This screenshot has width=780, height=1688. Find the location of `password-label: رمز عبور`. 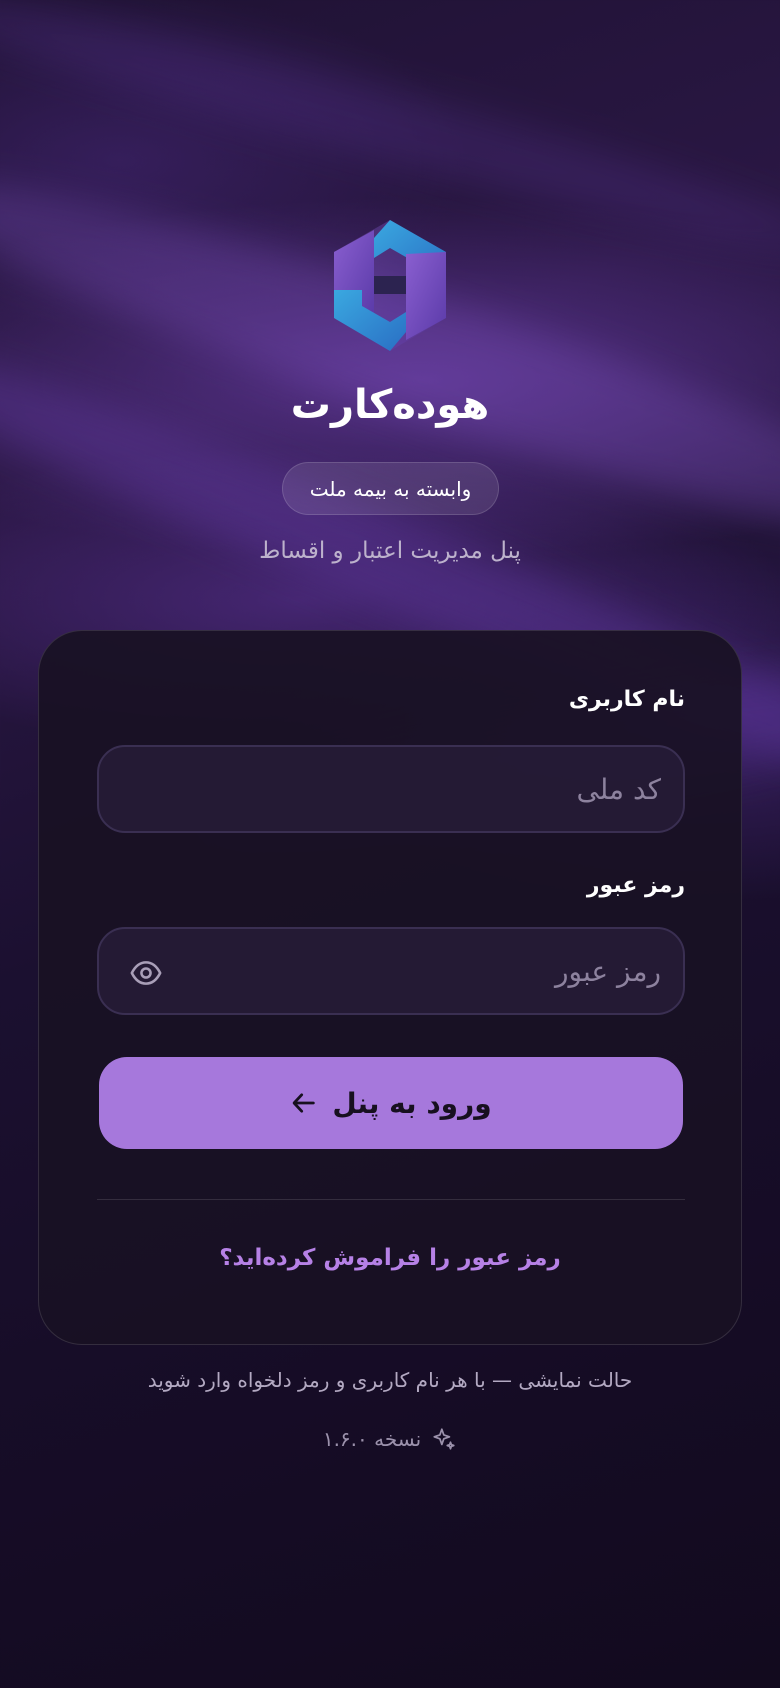

password-label: رمز عبور is located at coordinates (635, 885).